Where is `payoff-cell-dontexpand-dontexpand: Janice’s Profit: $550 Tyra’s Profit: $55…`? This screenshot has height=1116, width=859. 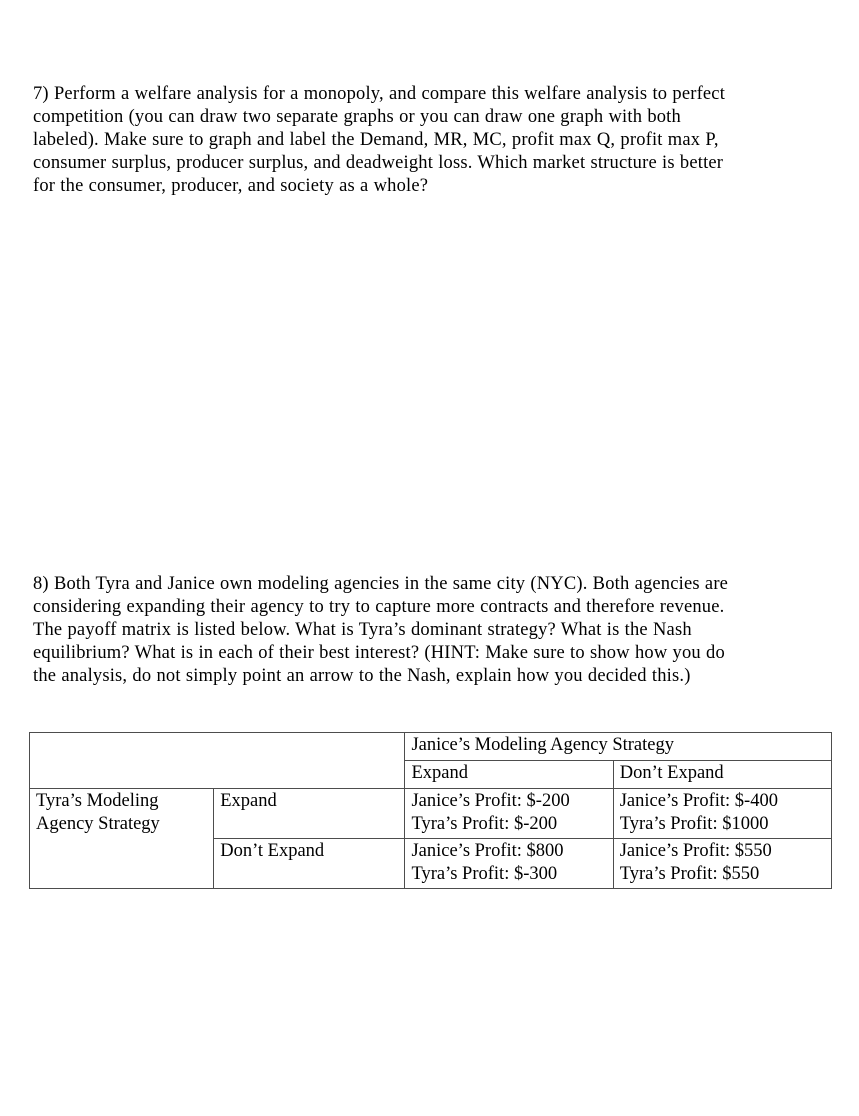
payoff-cell-dontexpand-dontexpand: Janice’s Profit: $550 Tyra’s Profit: $55… is located at coordinates (722, 863).